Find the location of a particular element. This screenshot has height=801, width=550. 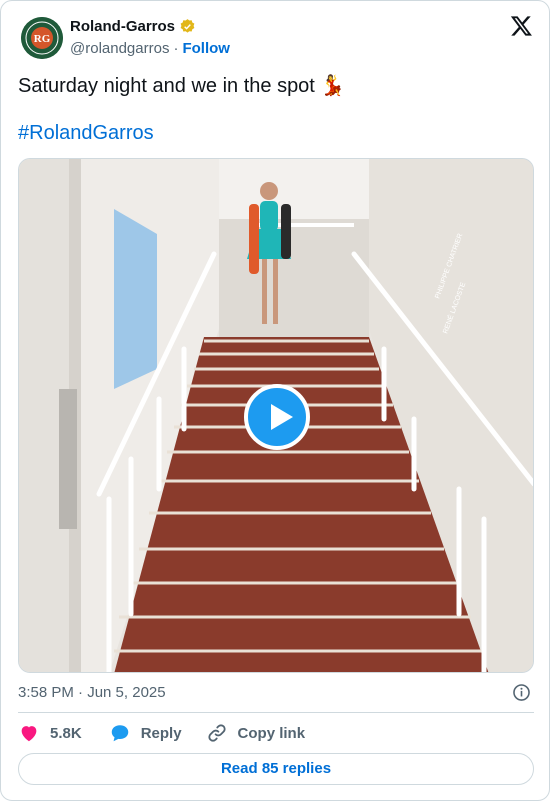

play-button is located at coordinates (277, 417).